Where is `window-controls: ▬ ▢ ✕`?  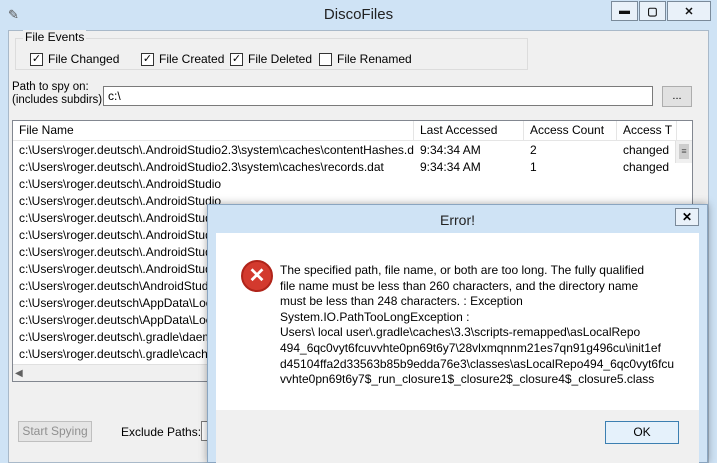
window-controls: ▬ ▢ ✕ is located at coordinates (660, 11).